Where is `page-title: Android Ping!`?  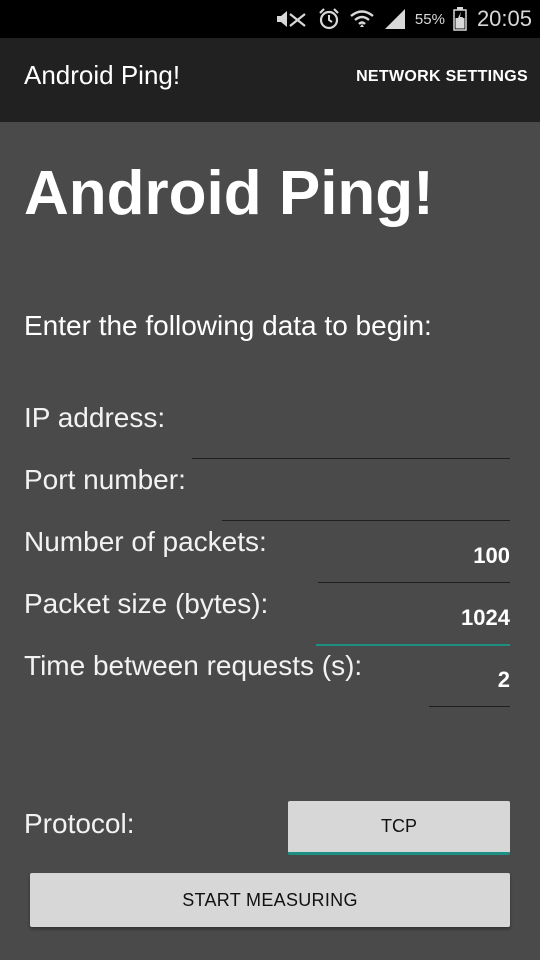
page-title: Android Ping! is located at coordinates (229, 193).